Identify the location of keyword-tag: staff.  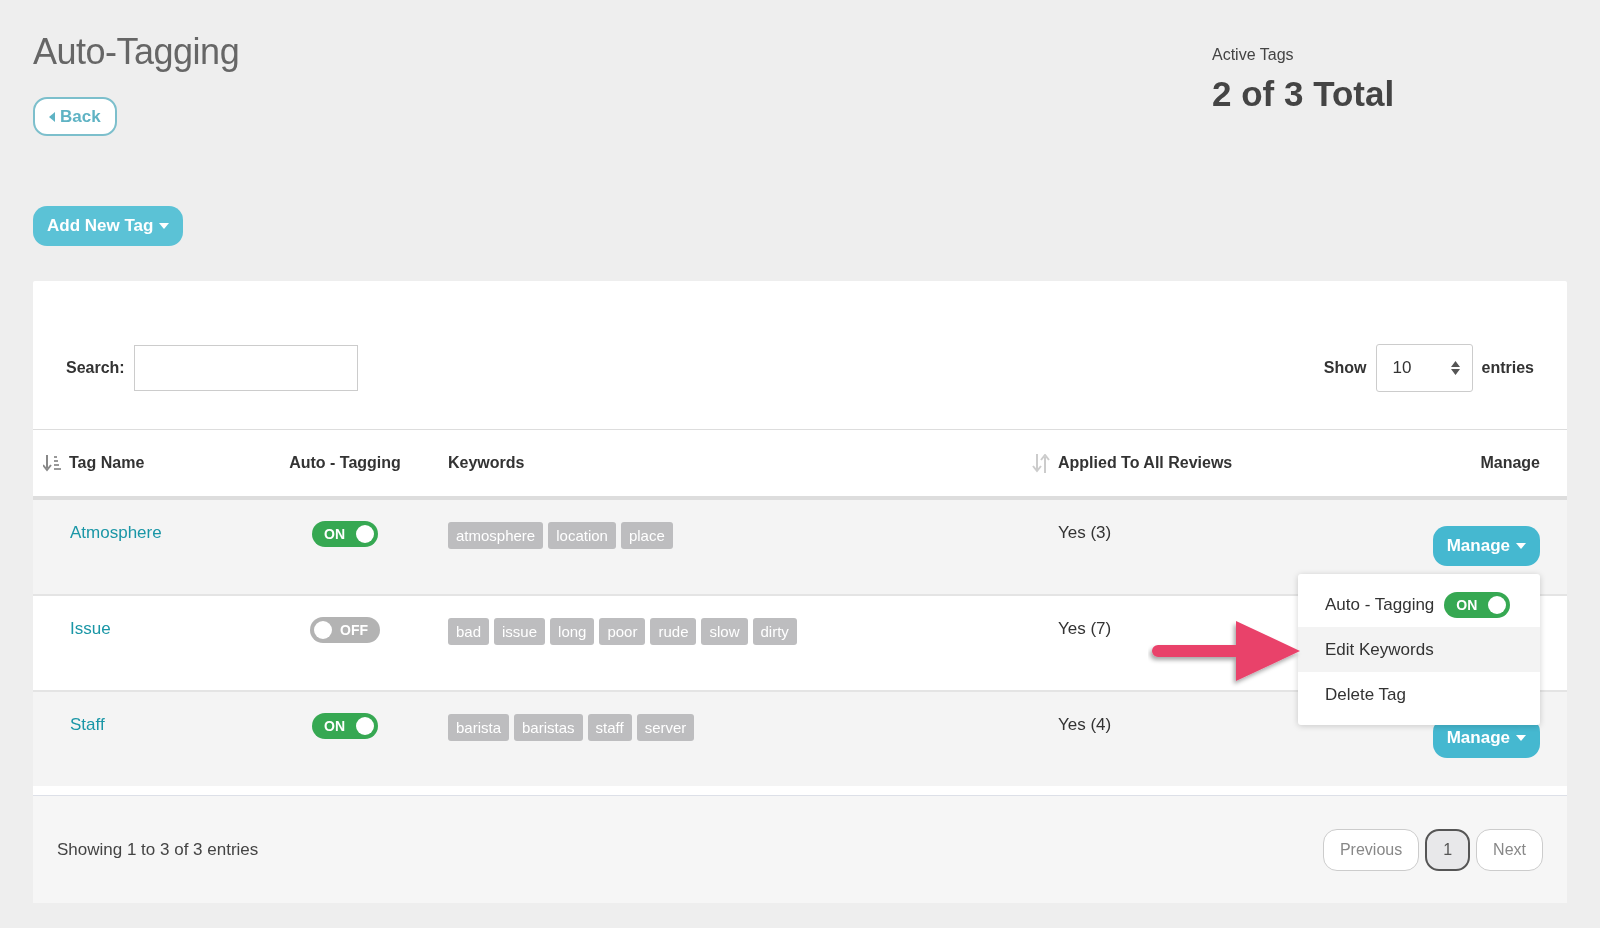
(609, 727).